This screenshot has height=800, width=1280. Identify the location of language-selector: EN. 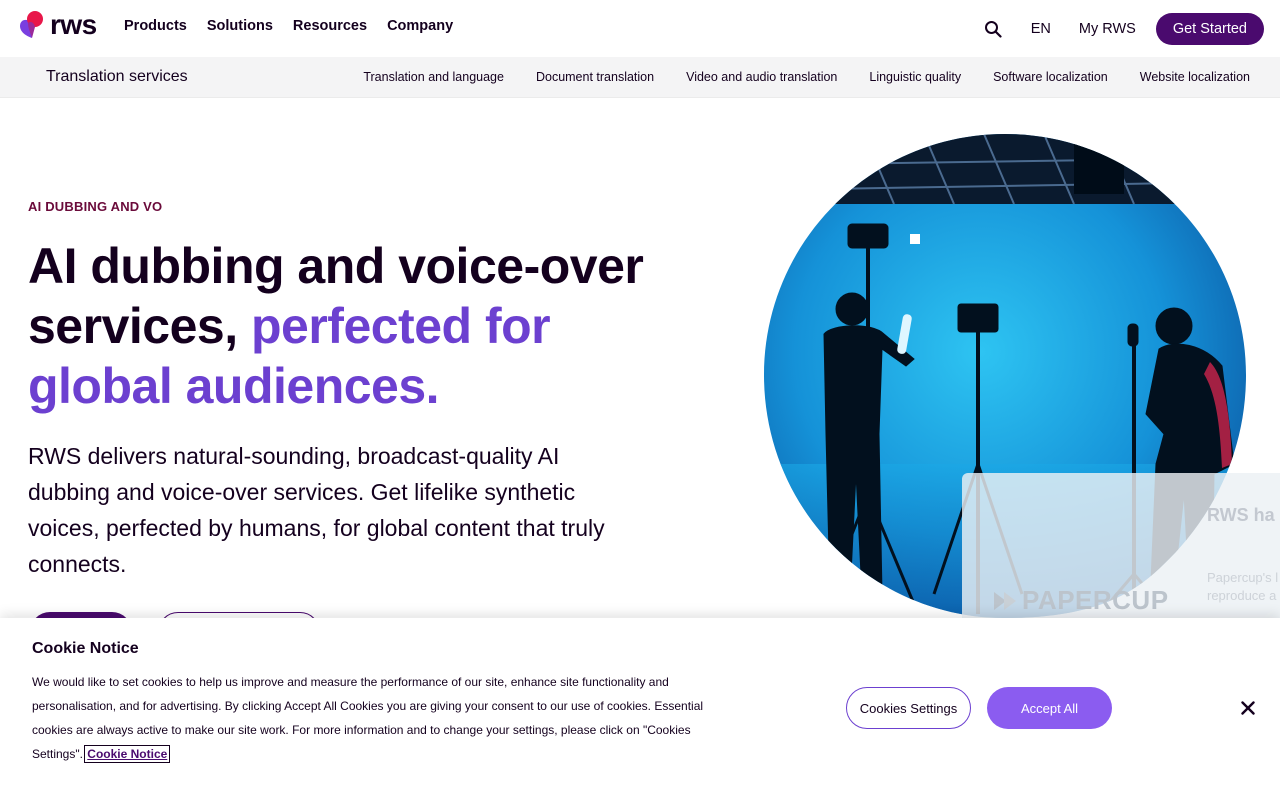
(1041, 29).